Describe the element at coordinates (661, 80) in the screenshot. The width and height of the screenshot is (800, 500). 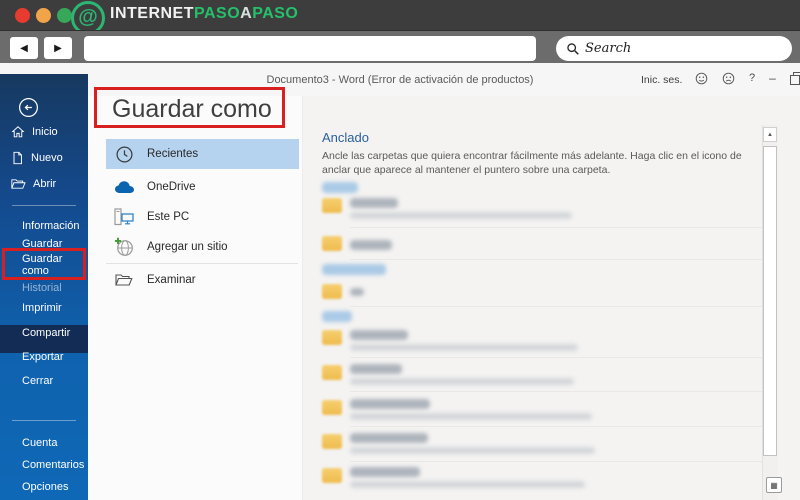
I see `sign-in-link: Inic. ses.` at that location.